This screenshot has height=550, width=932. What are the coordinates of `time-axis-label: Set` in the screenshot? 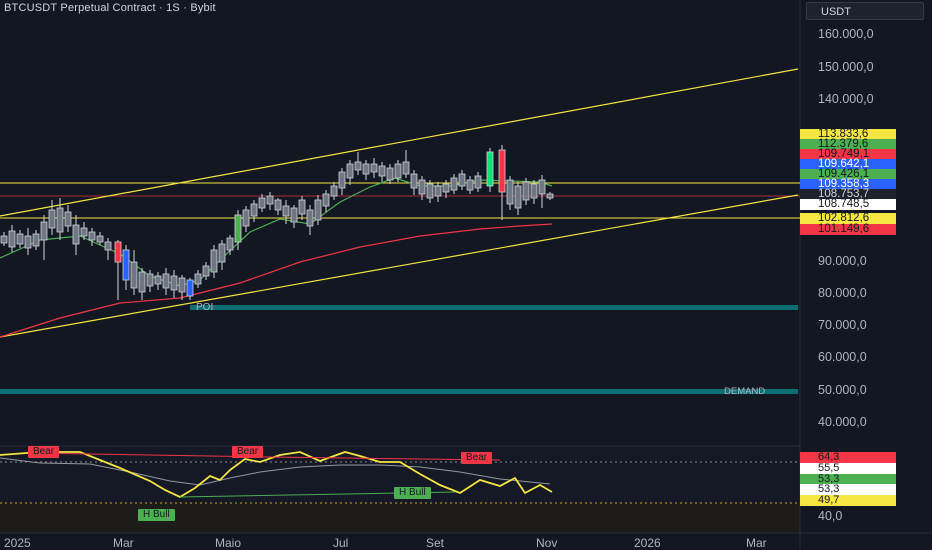 It's located at (435, 543).